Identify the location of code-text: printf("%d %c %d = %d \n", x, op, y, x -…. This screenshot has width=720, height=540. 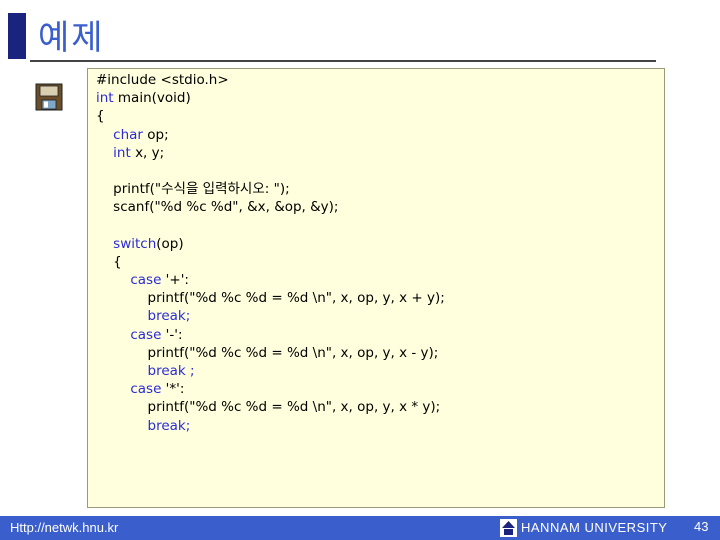
(293, 352).